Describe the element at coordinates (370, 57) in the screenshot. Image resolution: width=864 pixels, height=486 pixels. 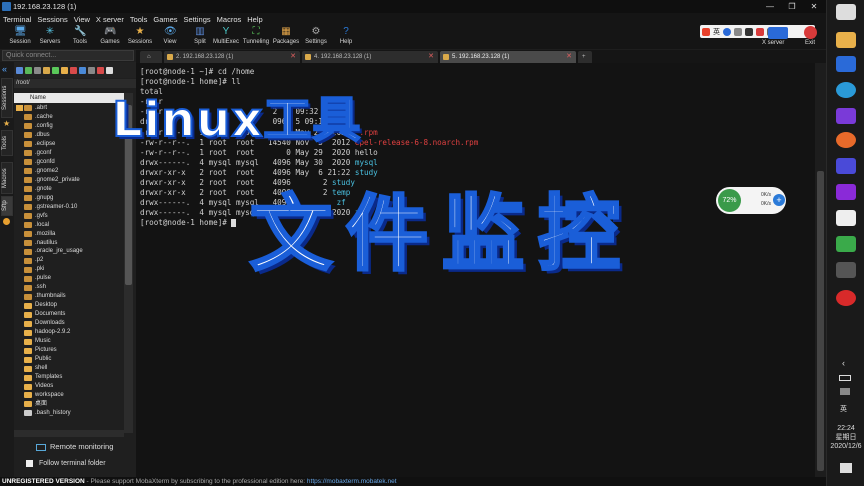
I see `session-tab: 4. 192.168.23.128 (1) ✕` at that location.